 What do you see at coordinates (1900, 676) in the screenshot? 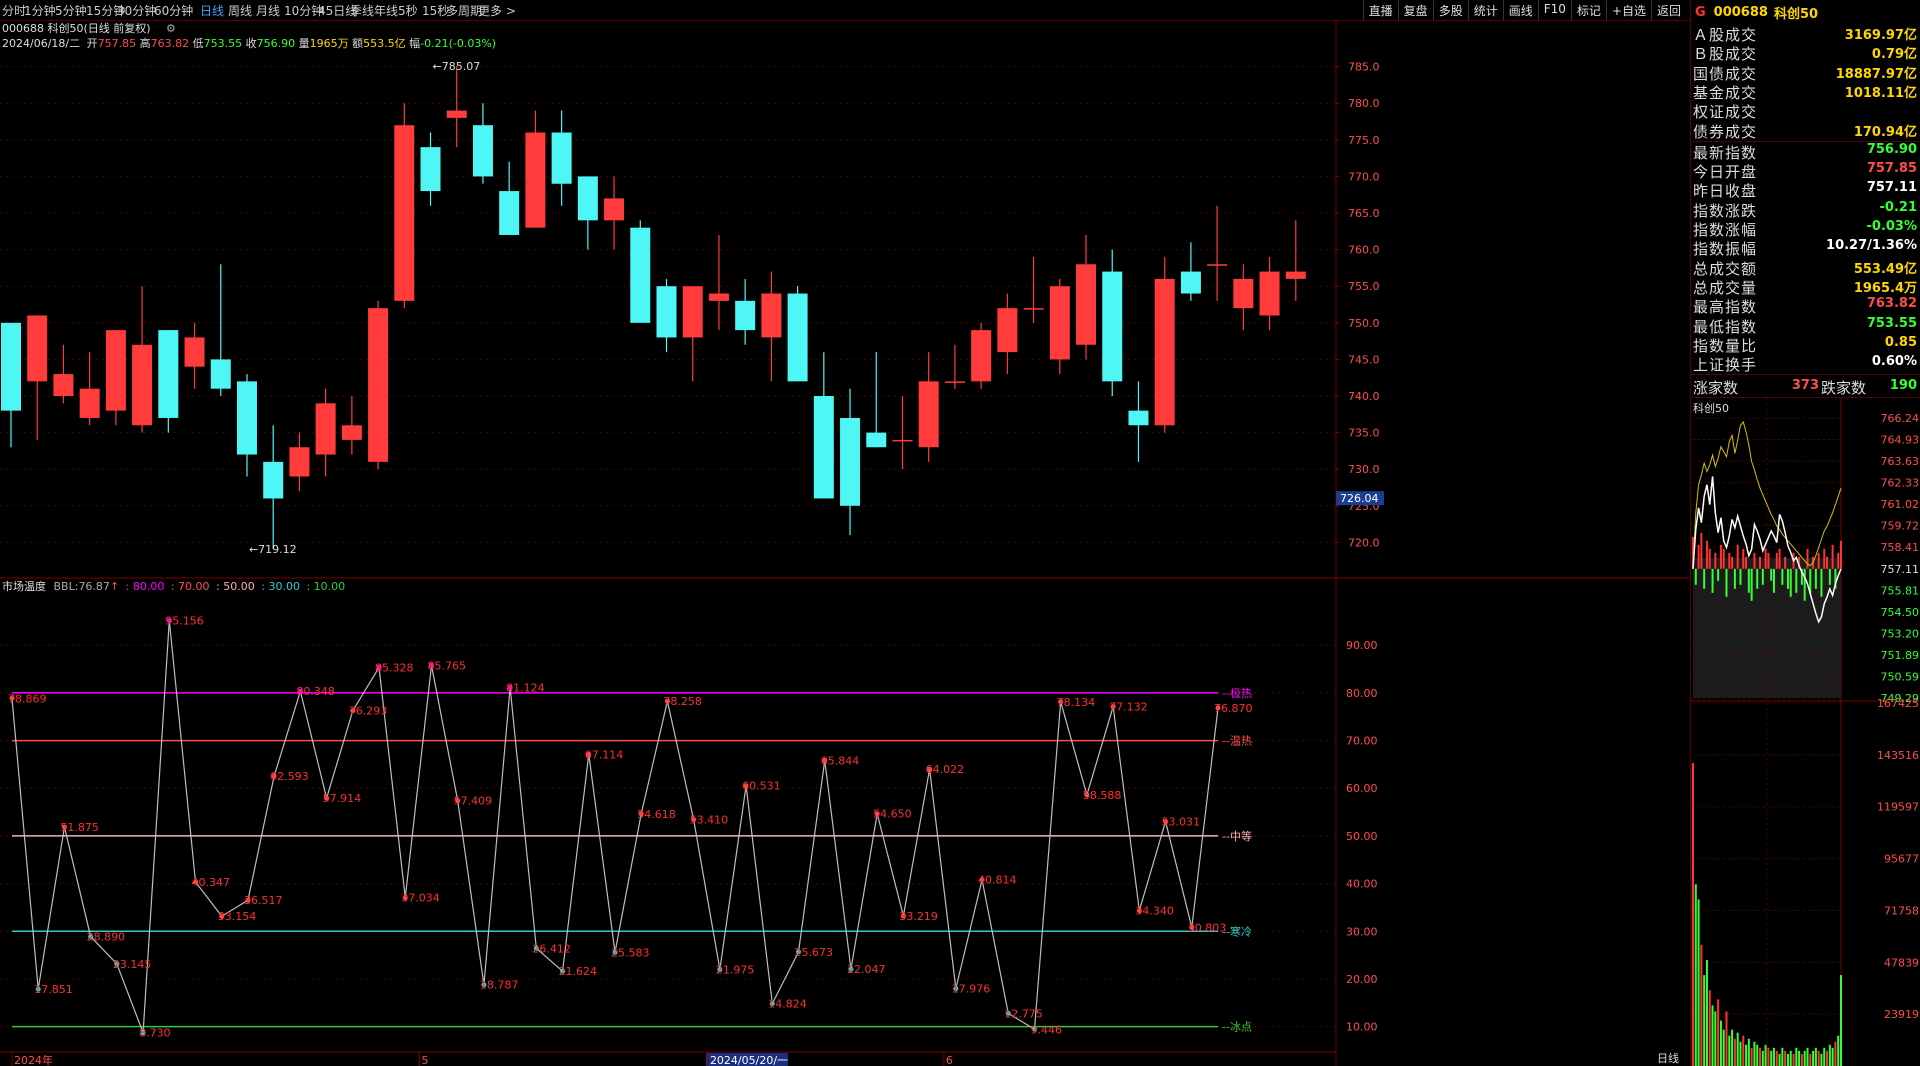
I see `mini-price-tick: 750.59` at bounding box center [1900, 676].